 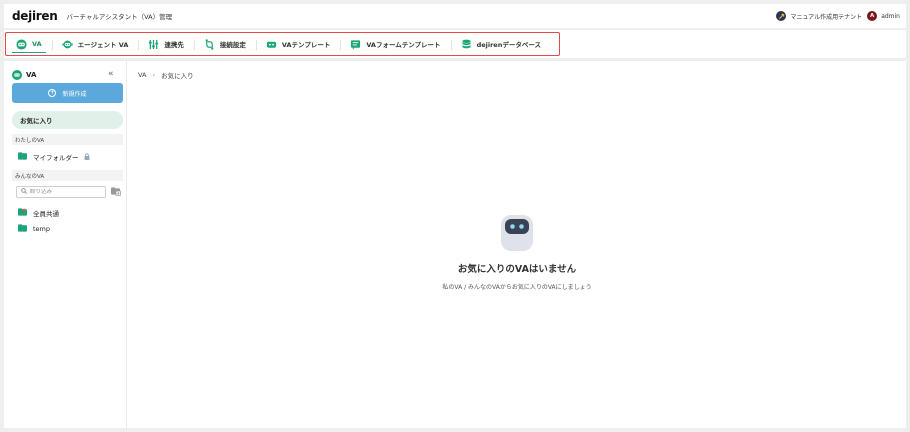 I want to click on user-avatar: A, so click(x=872, y=16).